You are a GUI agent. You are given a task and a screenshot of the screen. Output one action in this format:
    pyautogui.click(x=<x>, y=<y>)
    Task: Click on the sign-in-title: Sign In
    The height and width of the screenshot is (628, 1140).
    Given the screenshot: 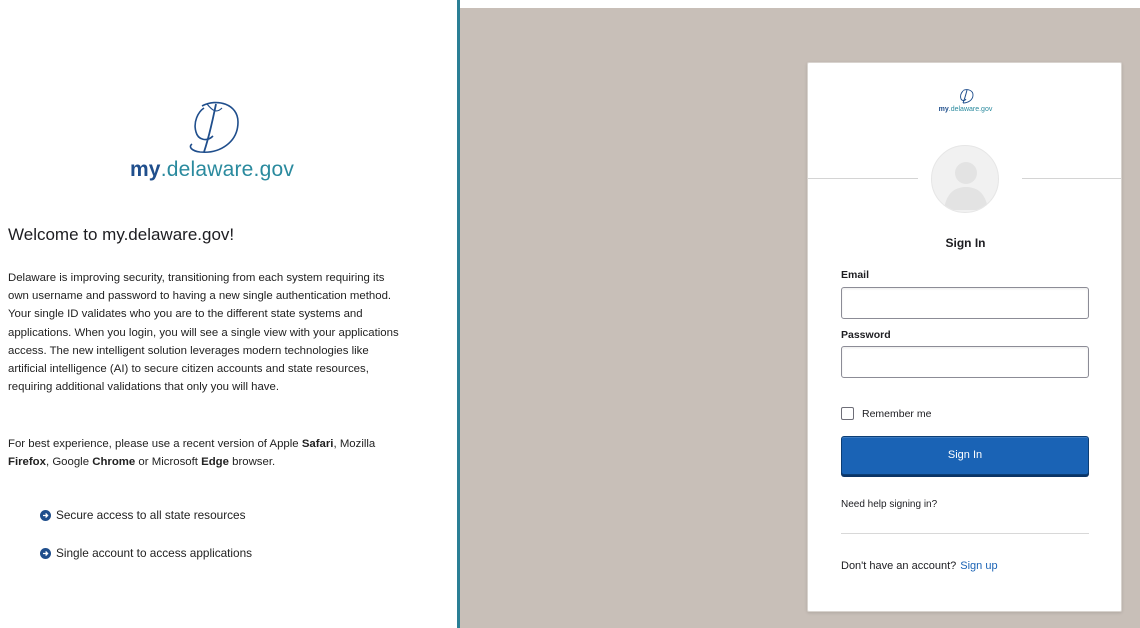 What is the action you would take?
    pyautogui.click(x=965, y=243)
    